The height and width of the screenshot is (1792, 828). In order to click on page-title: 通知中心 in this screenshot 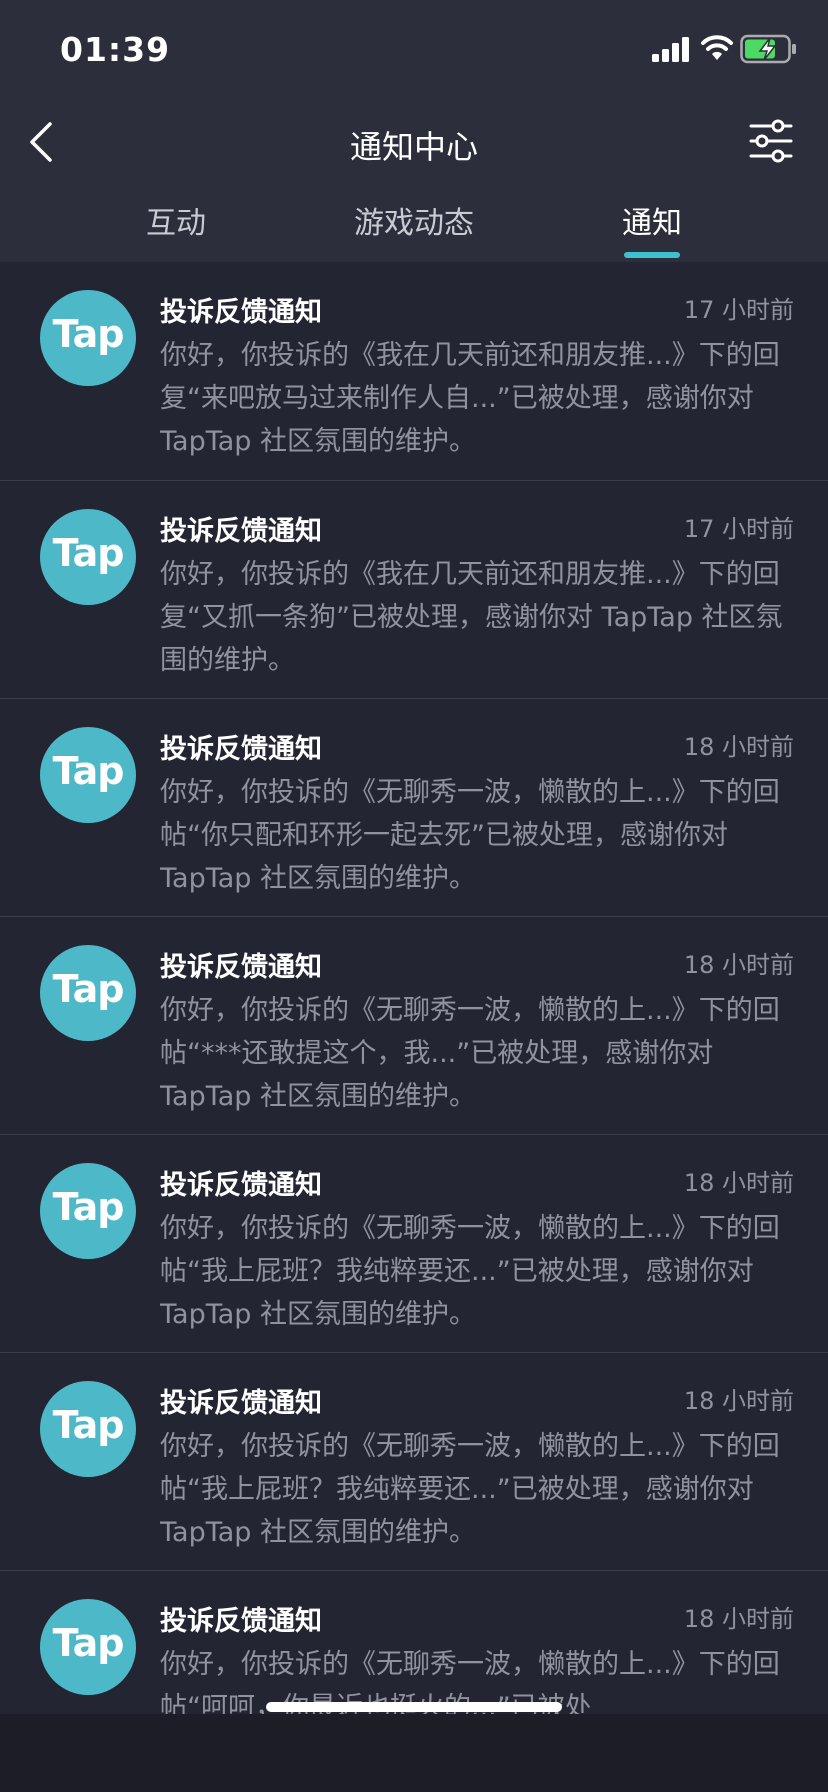, I will do `click(413, 147)`.